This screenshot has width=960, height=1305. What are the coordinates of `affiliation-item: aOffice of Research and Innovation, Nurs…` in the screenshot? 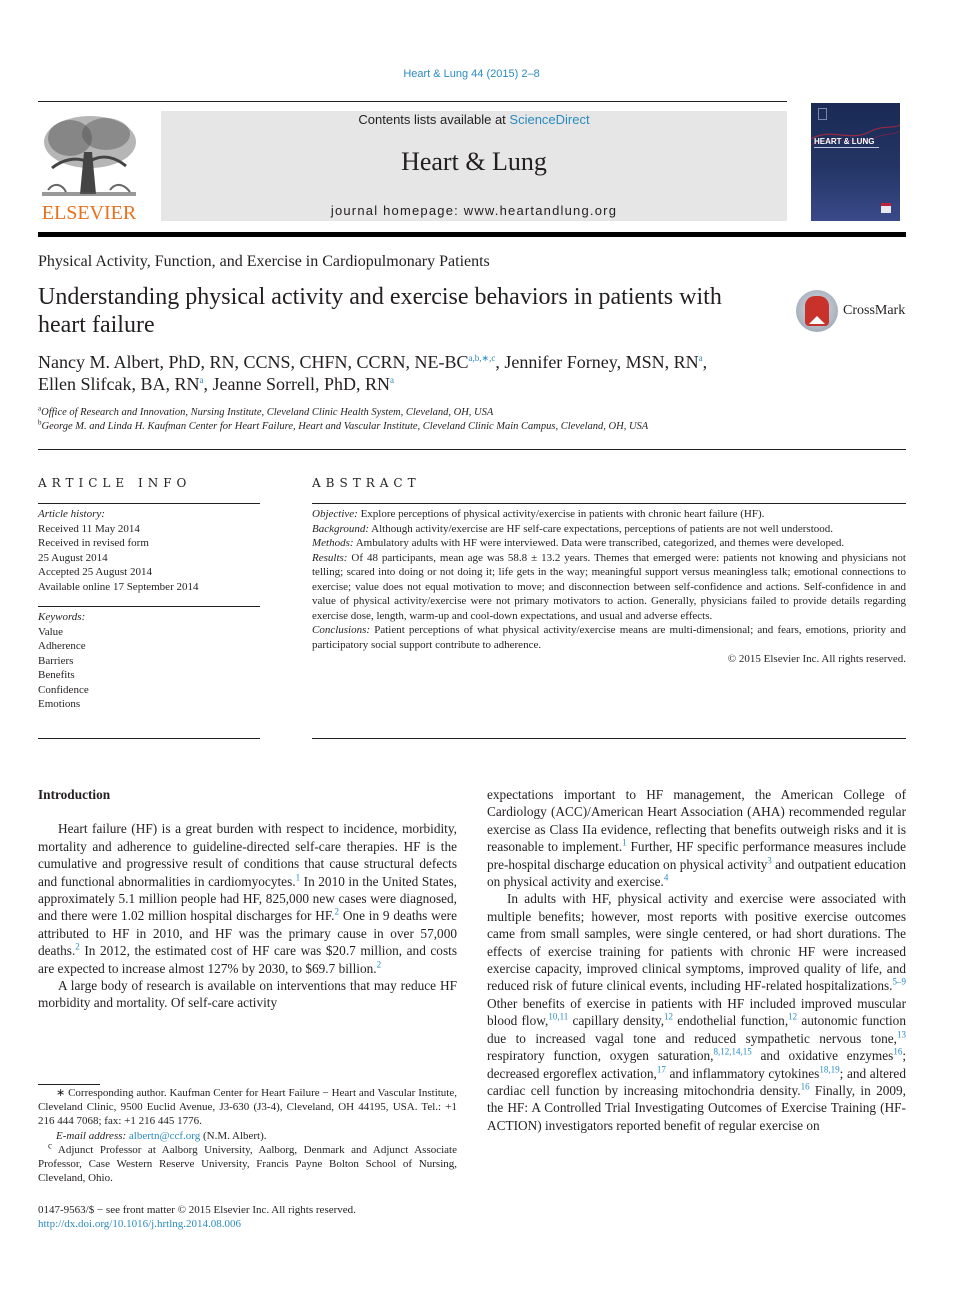 It's located at (266, 411).